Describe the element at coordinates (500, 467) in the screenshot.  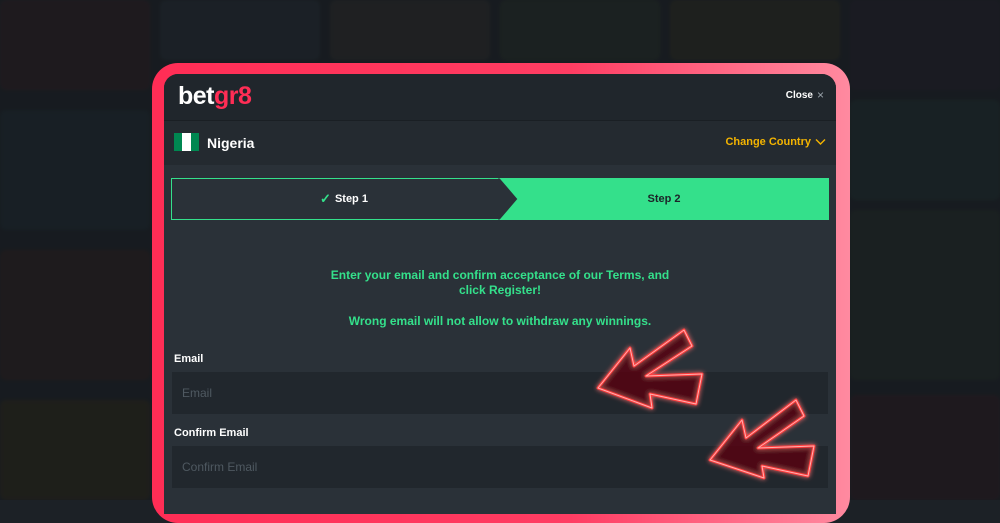
I see `confirm-email-input` at that location.